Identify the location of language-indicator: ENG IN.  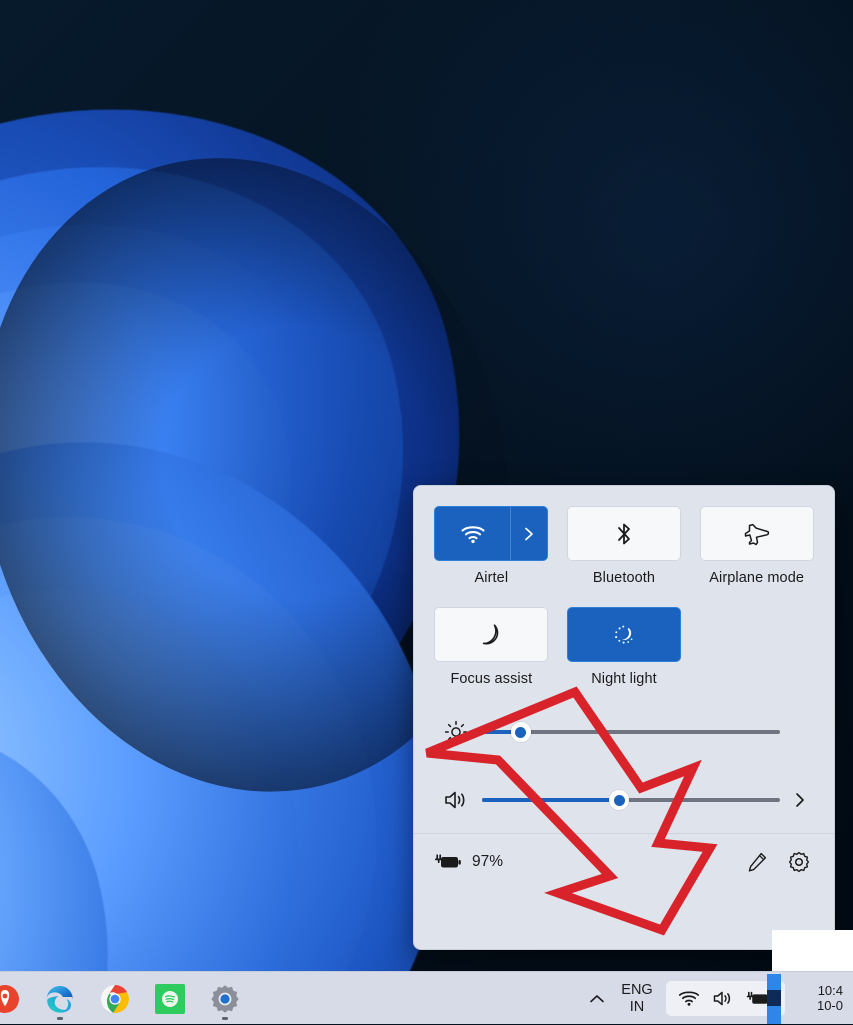
(637, 998).